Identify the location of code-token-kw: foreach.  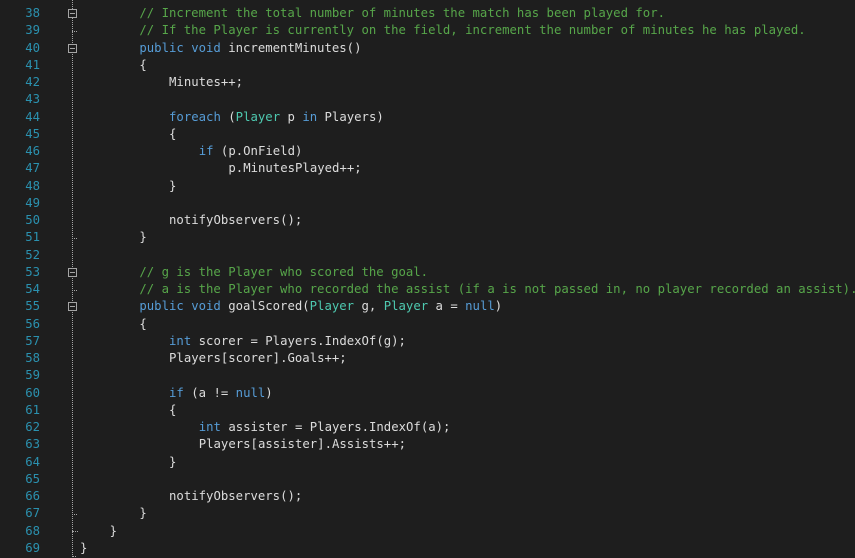
(195, 116).